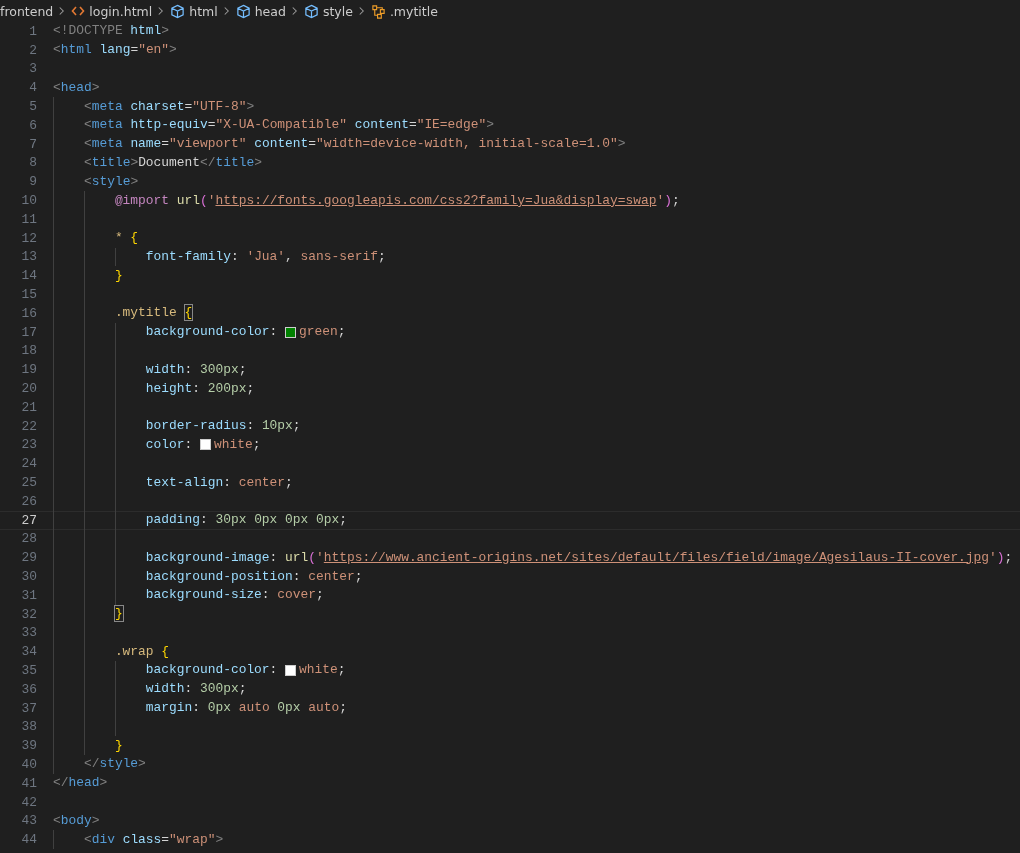 This screenshot has height=853, width=1020. I want to click on line-number: 40, so click(28, 764).